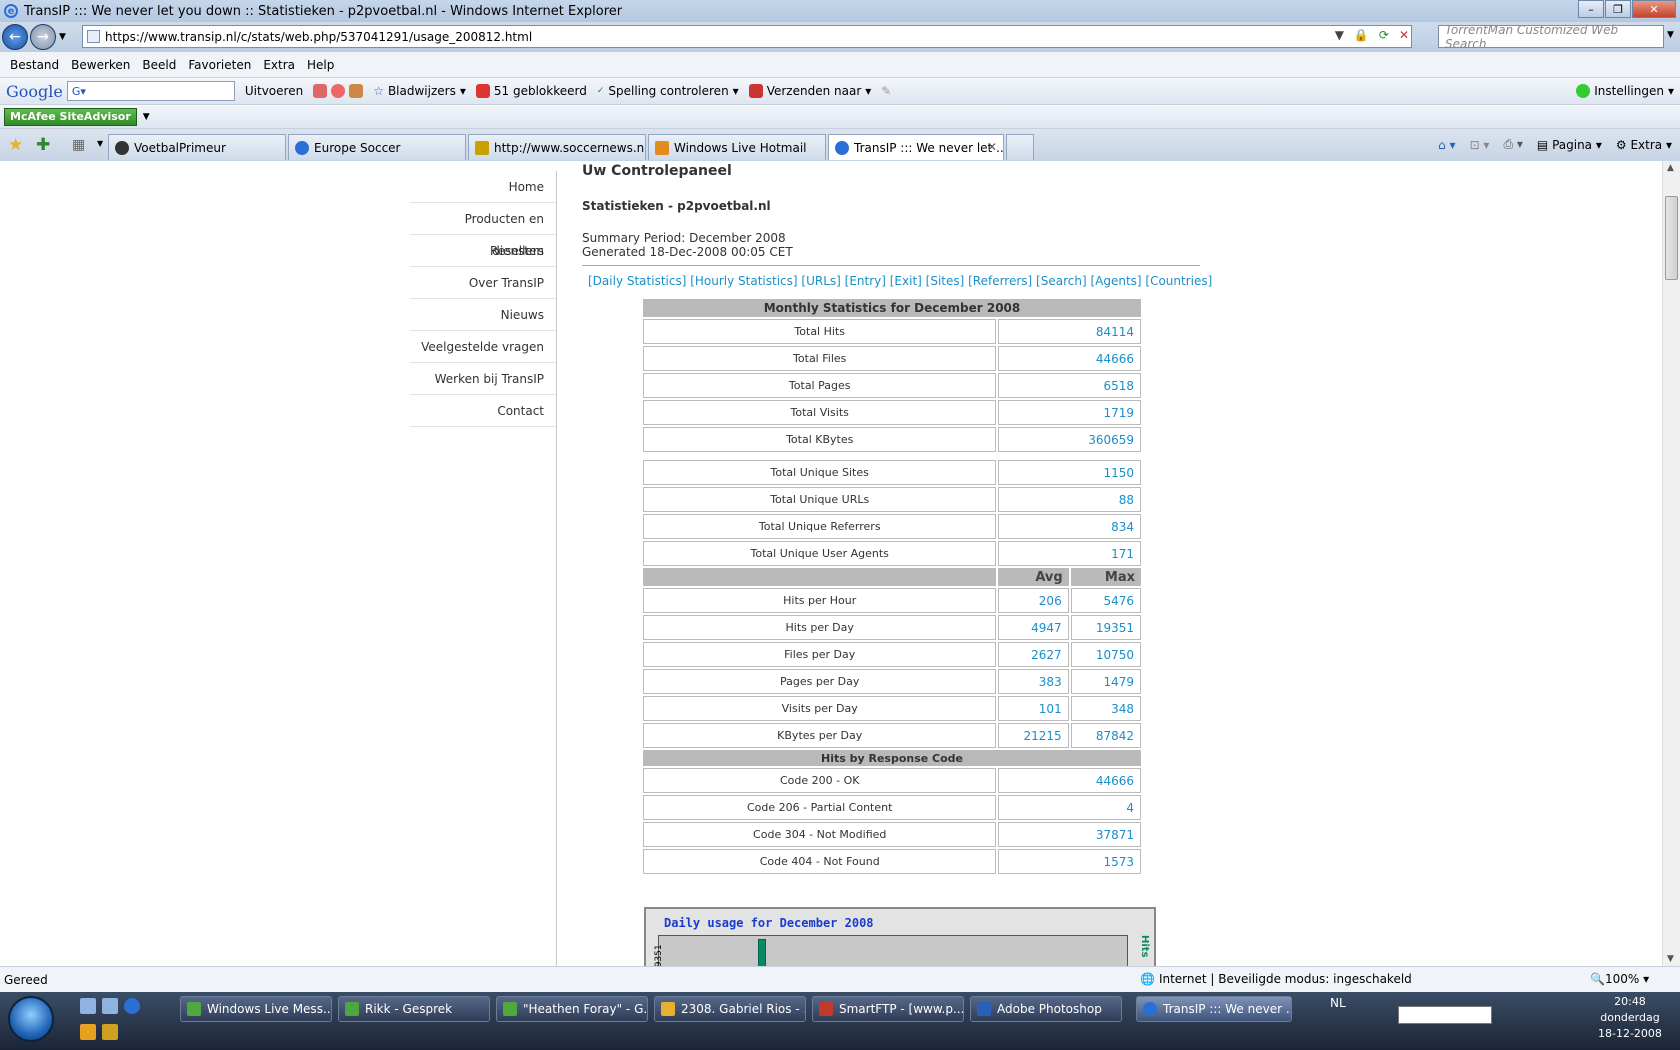 The height and width of the screenshot is (1050, 1680). What do you see at coordinates (43, 145) in the screenshot?
I see `add-favorite-icon: ✚` at bounding box center [43, 145].